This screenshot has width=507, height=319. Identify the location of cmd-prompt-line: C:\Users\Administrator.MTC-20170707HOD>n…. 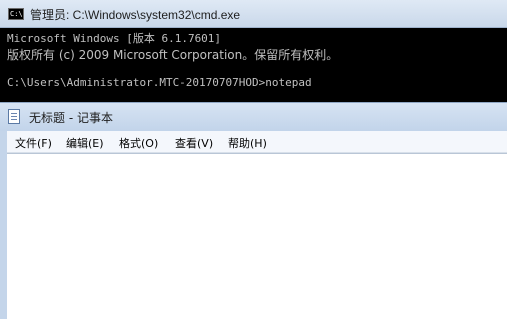
(159, 82).